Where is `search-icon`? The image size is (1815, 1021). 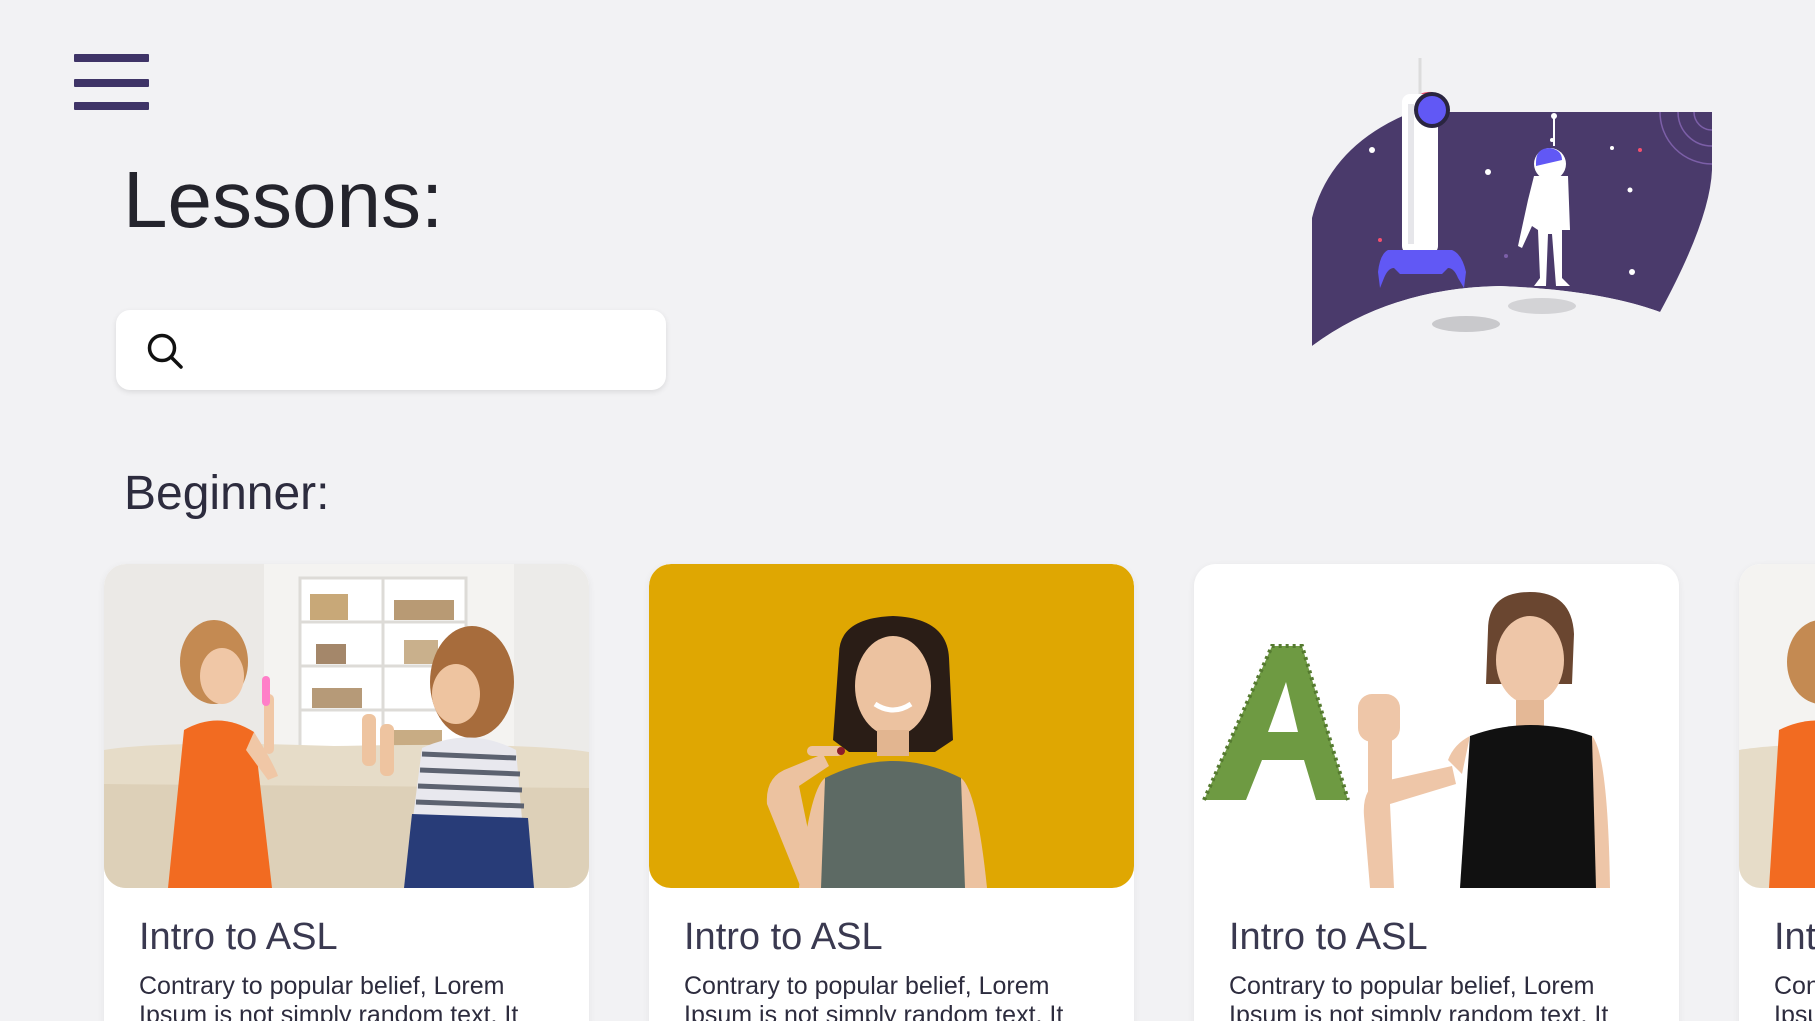
search-icon is located at coordinates (165, 351).